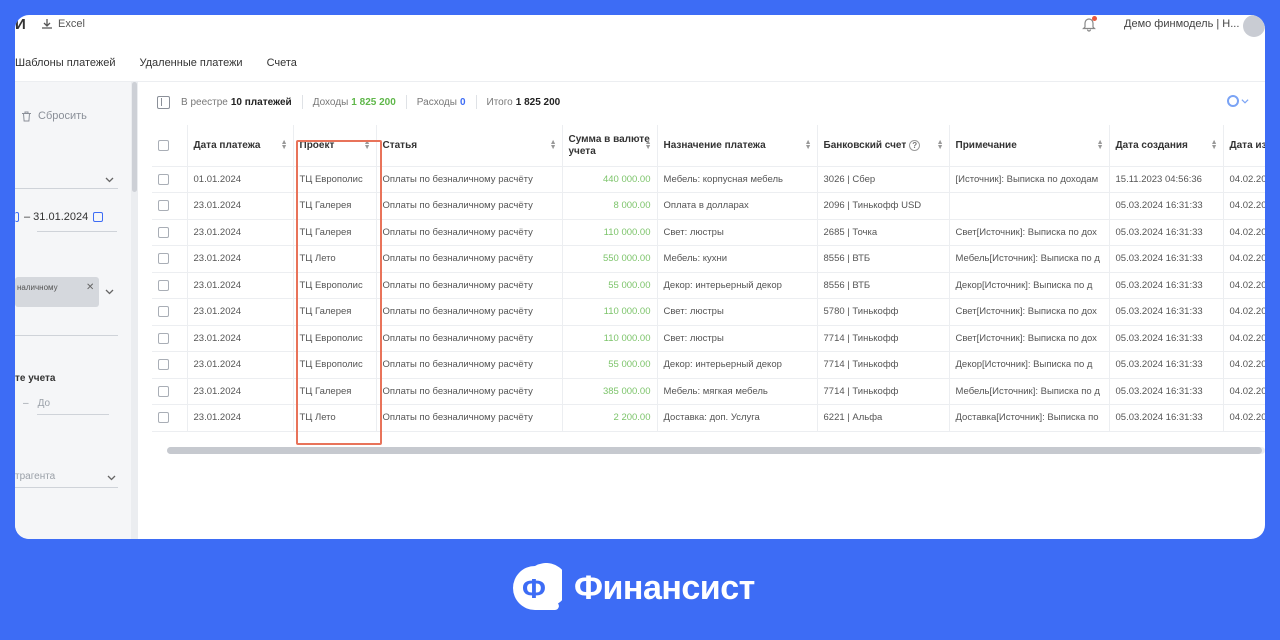  What do you see at coordinates (1029, 391) in the screenshot?
I see `cell-note: Мебель[Источник]: Выписка по д` at bounding box center [1029, 391].